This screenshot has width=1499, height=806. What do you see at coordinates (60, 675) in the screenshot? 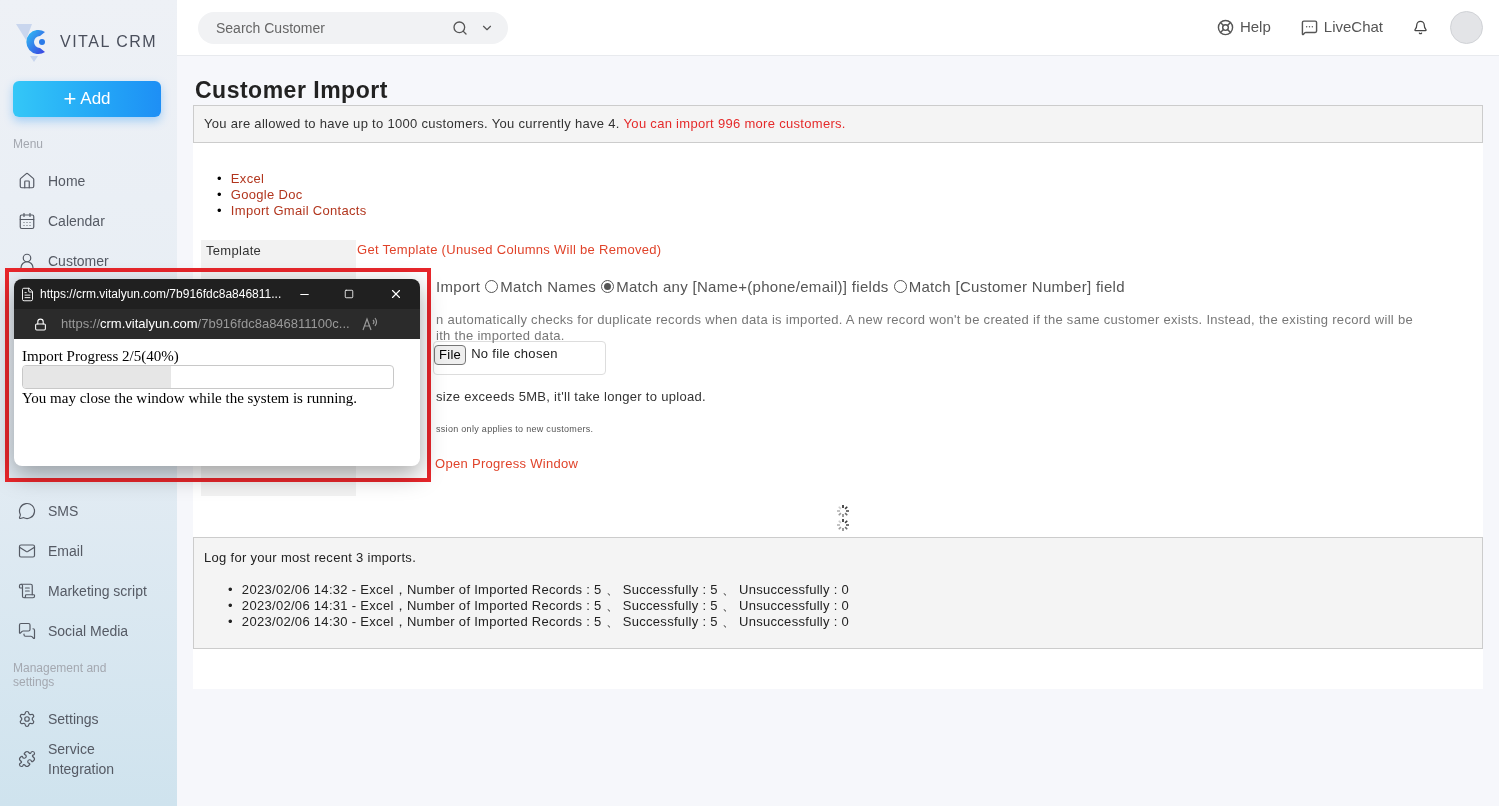
I see `section-heading: Management and settings` at bounding box center [60, 675].